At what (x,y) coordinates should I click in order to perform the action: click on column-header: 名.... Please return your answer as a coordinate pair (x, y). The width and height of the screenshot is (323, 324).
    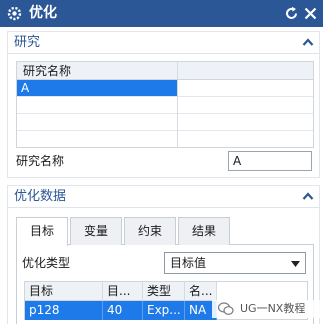
    Looking at the image, I should click on (201, 291).